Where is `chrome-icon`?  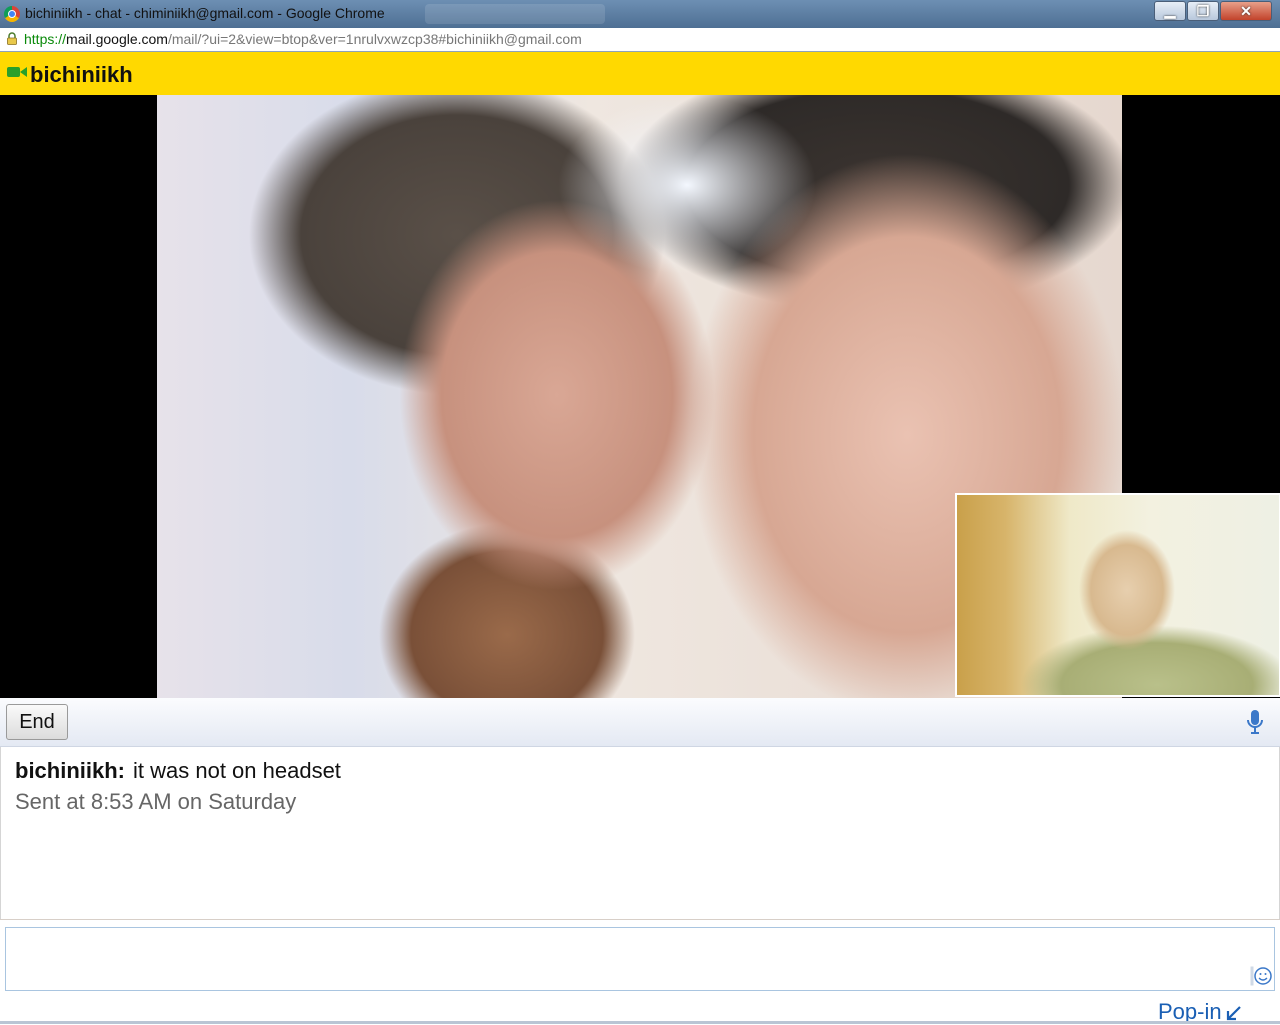
chrome-icon is located at coordinates (12, 14).